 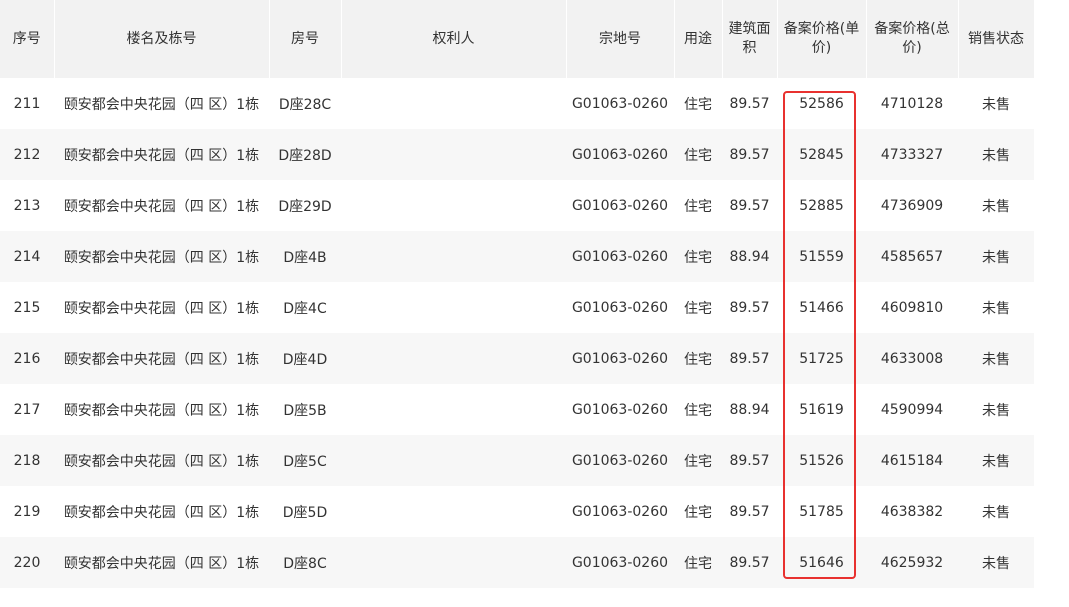 I want to click on cell-room: D座28D, so click(x=305, y=154).